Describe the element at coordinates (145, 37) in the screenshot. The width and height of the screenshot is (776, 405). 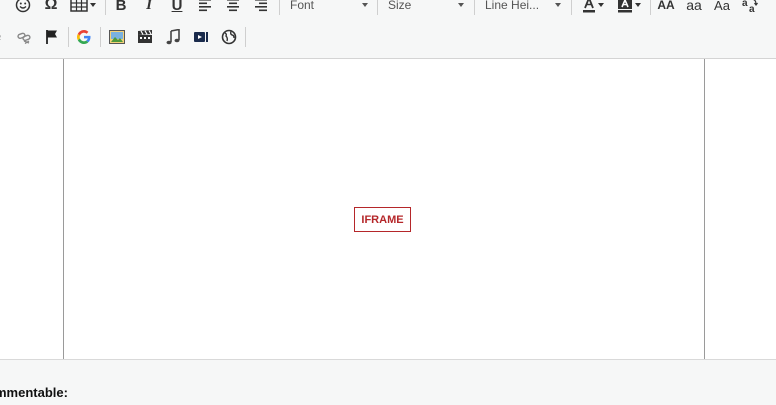
I see `video-icon` at that location.